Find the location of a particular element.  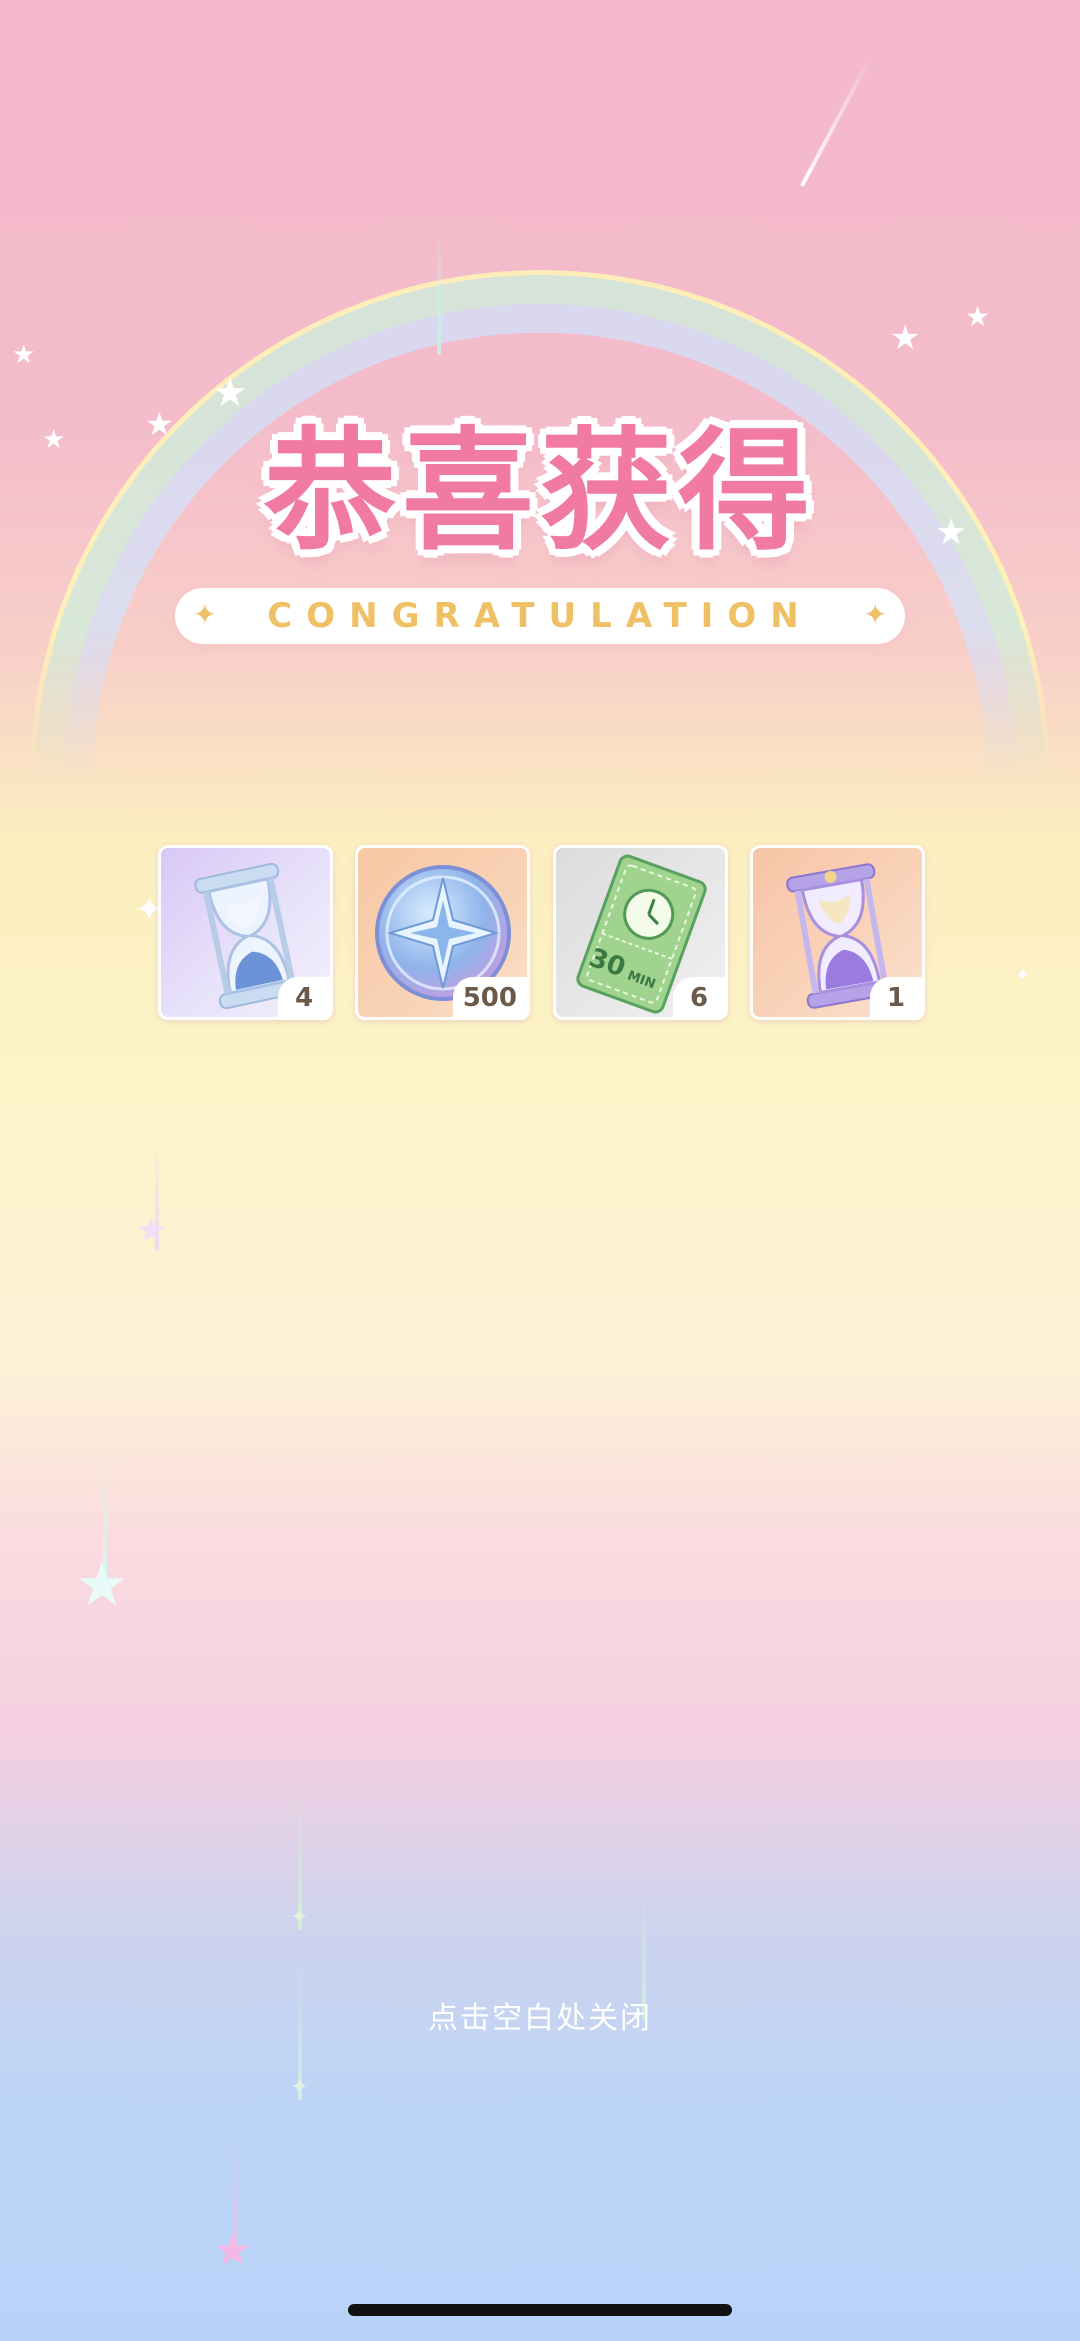

reward-item-blue-hourglass: 4 is located at coordinates (245, 932).